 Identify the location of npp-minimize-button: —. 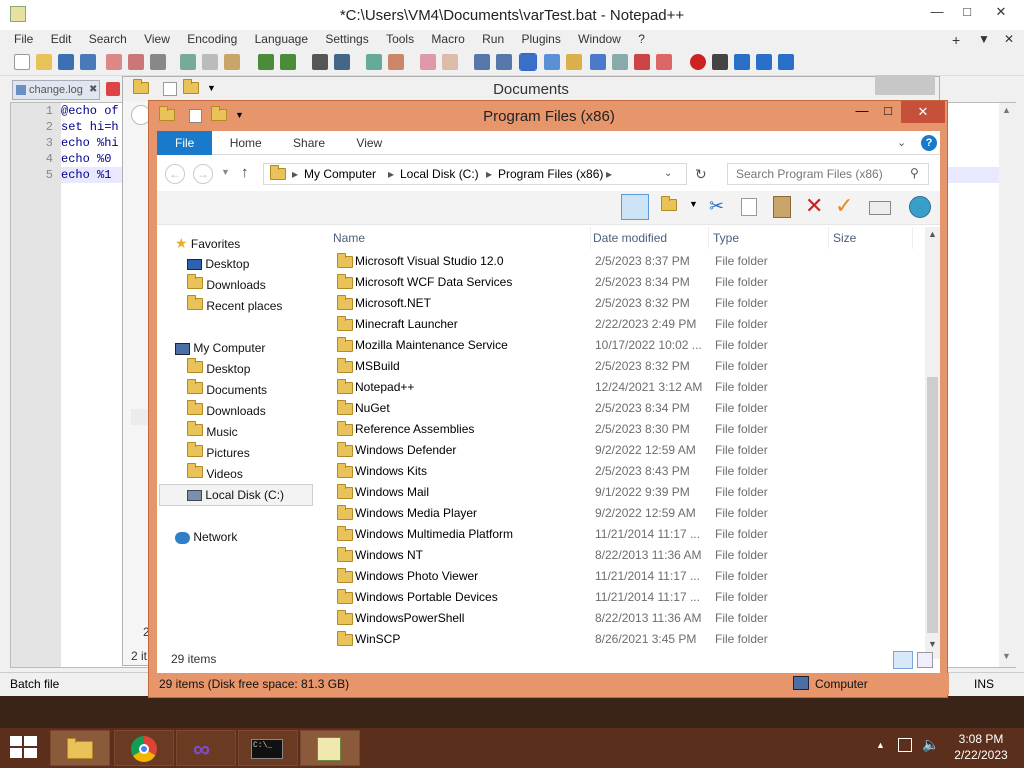
(937, 12).